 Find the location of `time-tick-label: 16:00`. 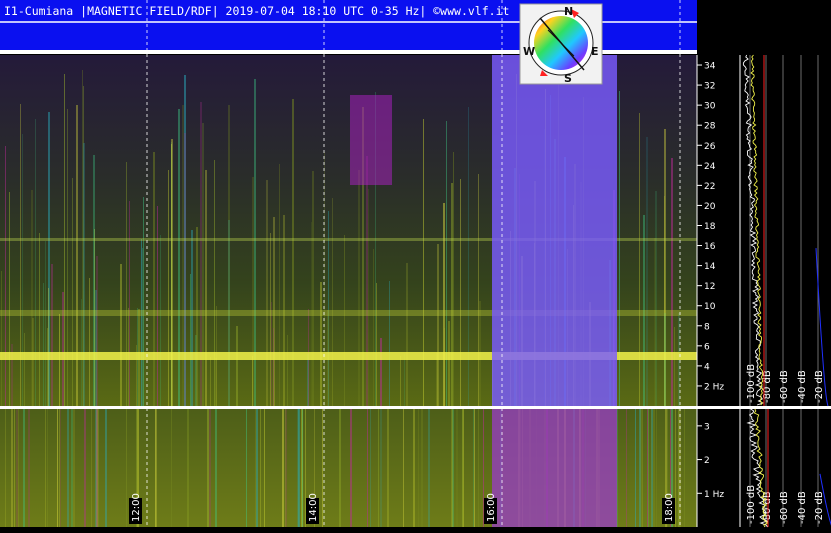

time-tick-label: 16:00 is located at coordinates (491, 507).